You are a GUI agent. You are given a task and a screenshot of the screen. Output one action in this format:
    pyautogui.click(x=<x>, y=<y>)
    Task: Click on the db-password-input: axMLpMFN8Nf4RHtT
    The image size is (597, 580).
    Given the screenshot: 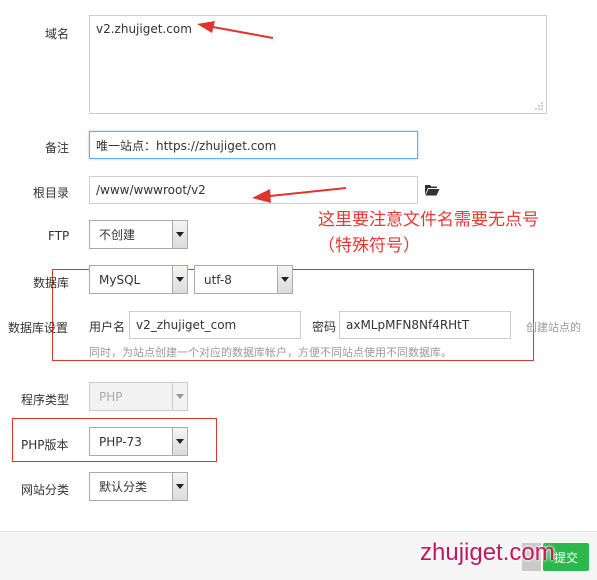 What is the action you would take?
    pyautogui.click(x=425, y=325)
    